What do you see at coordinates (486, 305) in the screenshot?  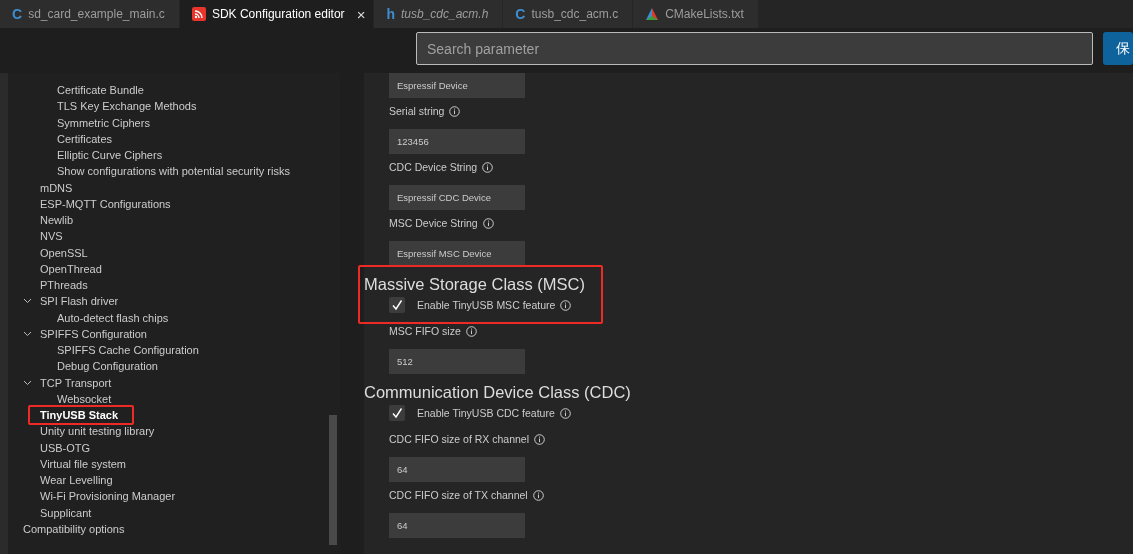 I see `checkbox-label: Enable TinyUSB MSC feature` at bounding box center [486, 305].